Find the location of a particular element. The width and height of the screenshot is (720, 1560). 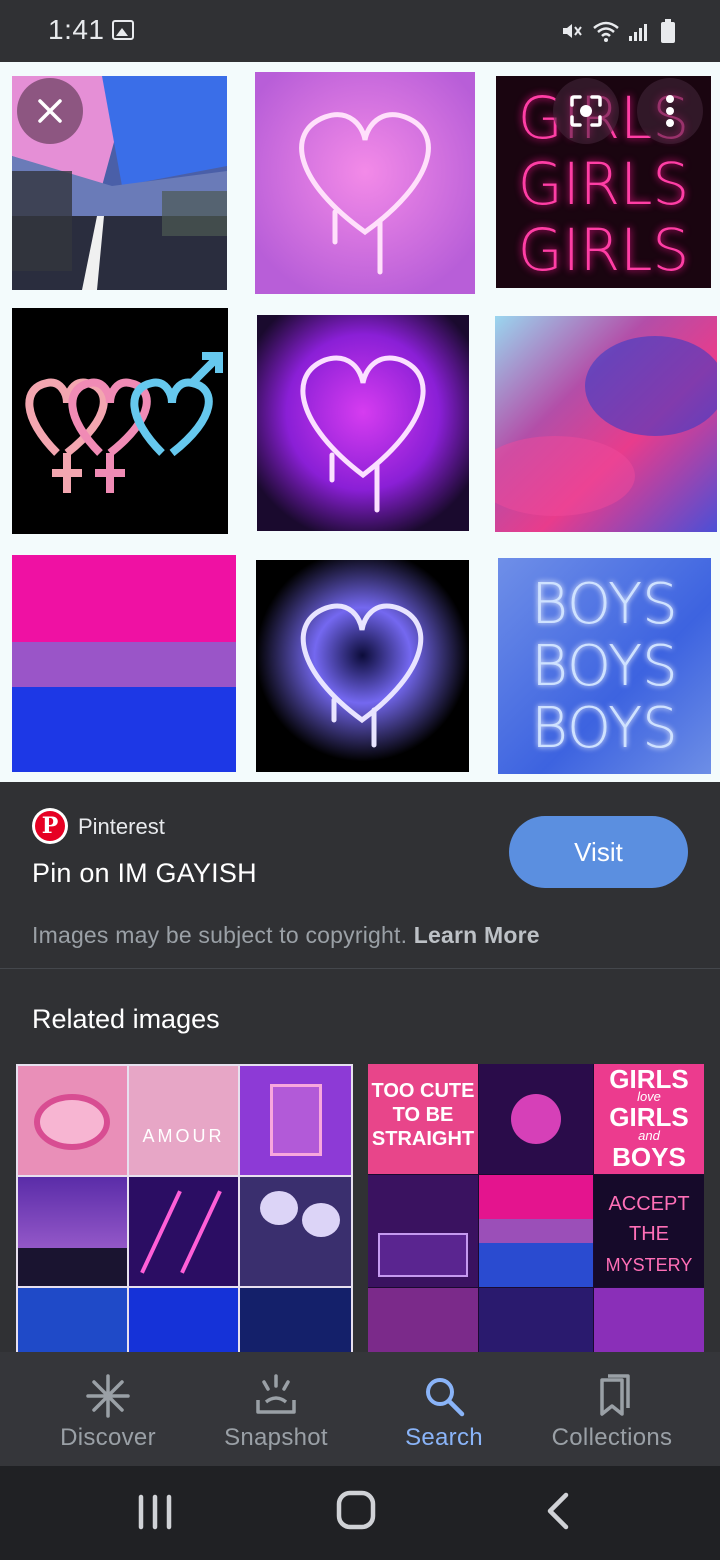

too-cute-line-2: TO BE is located at coordinates (423, 1115).